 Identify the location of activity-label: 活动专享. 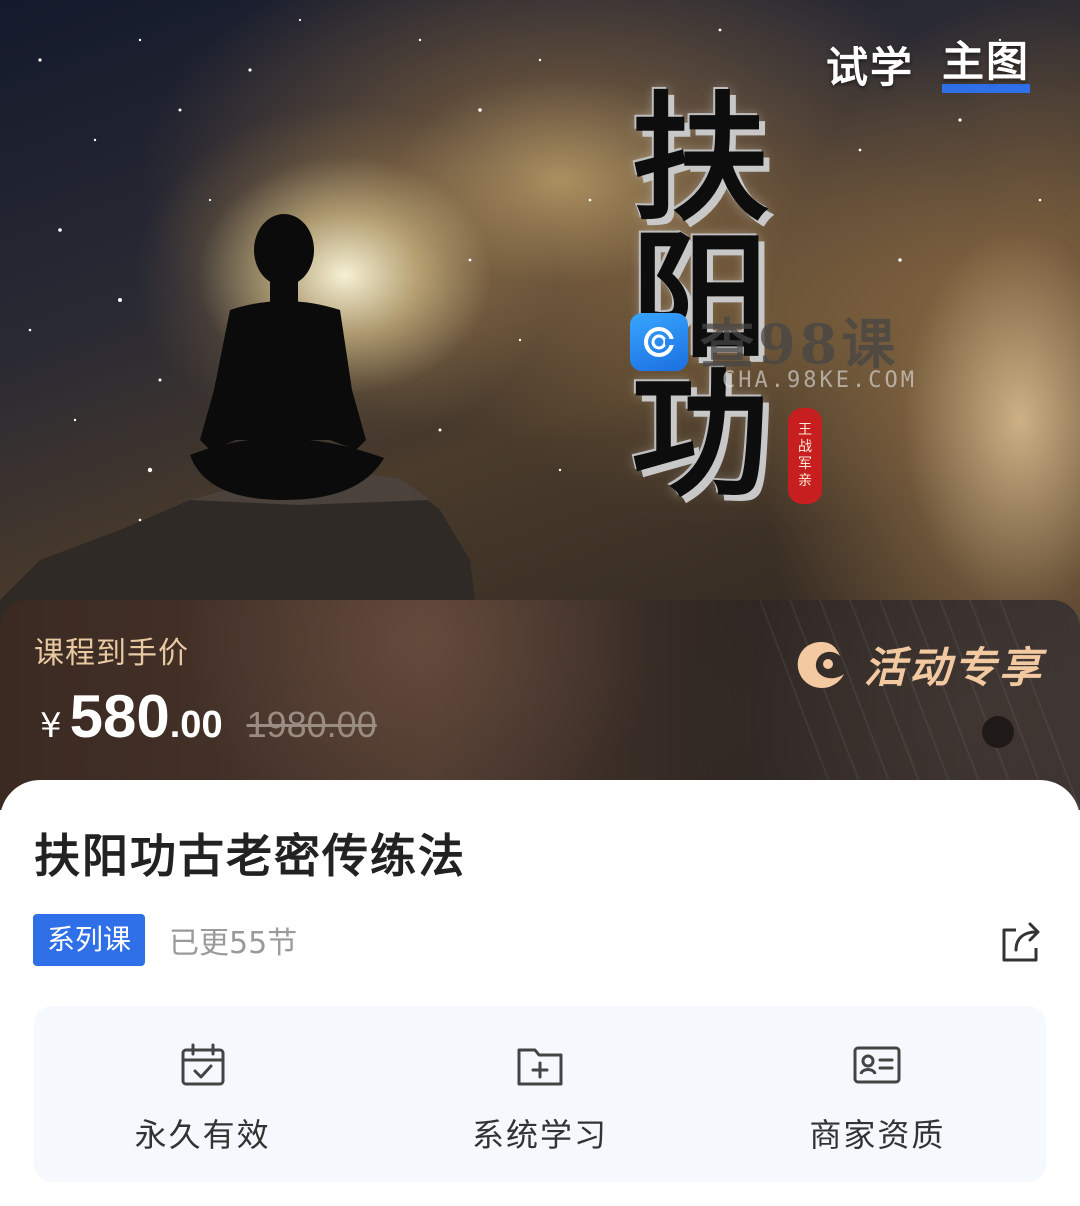
(953, 667).